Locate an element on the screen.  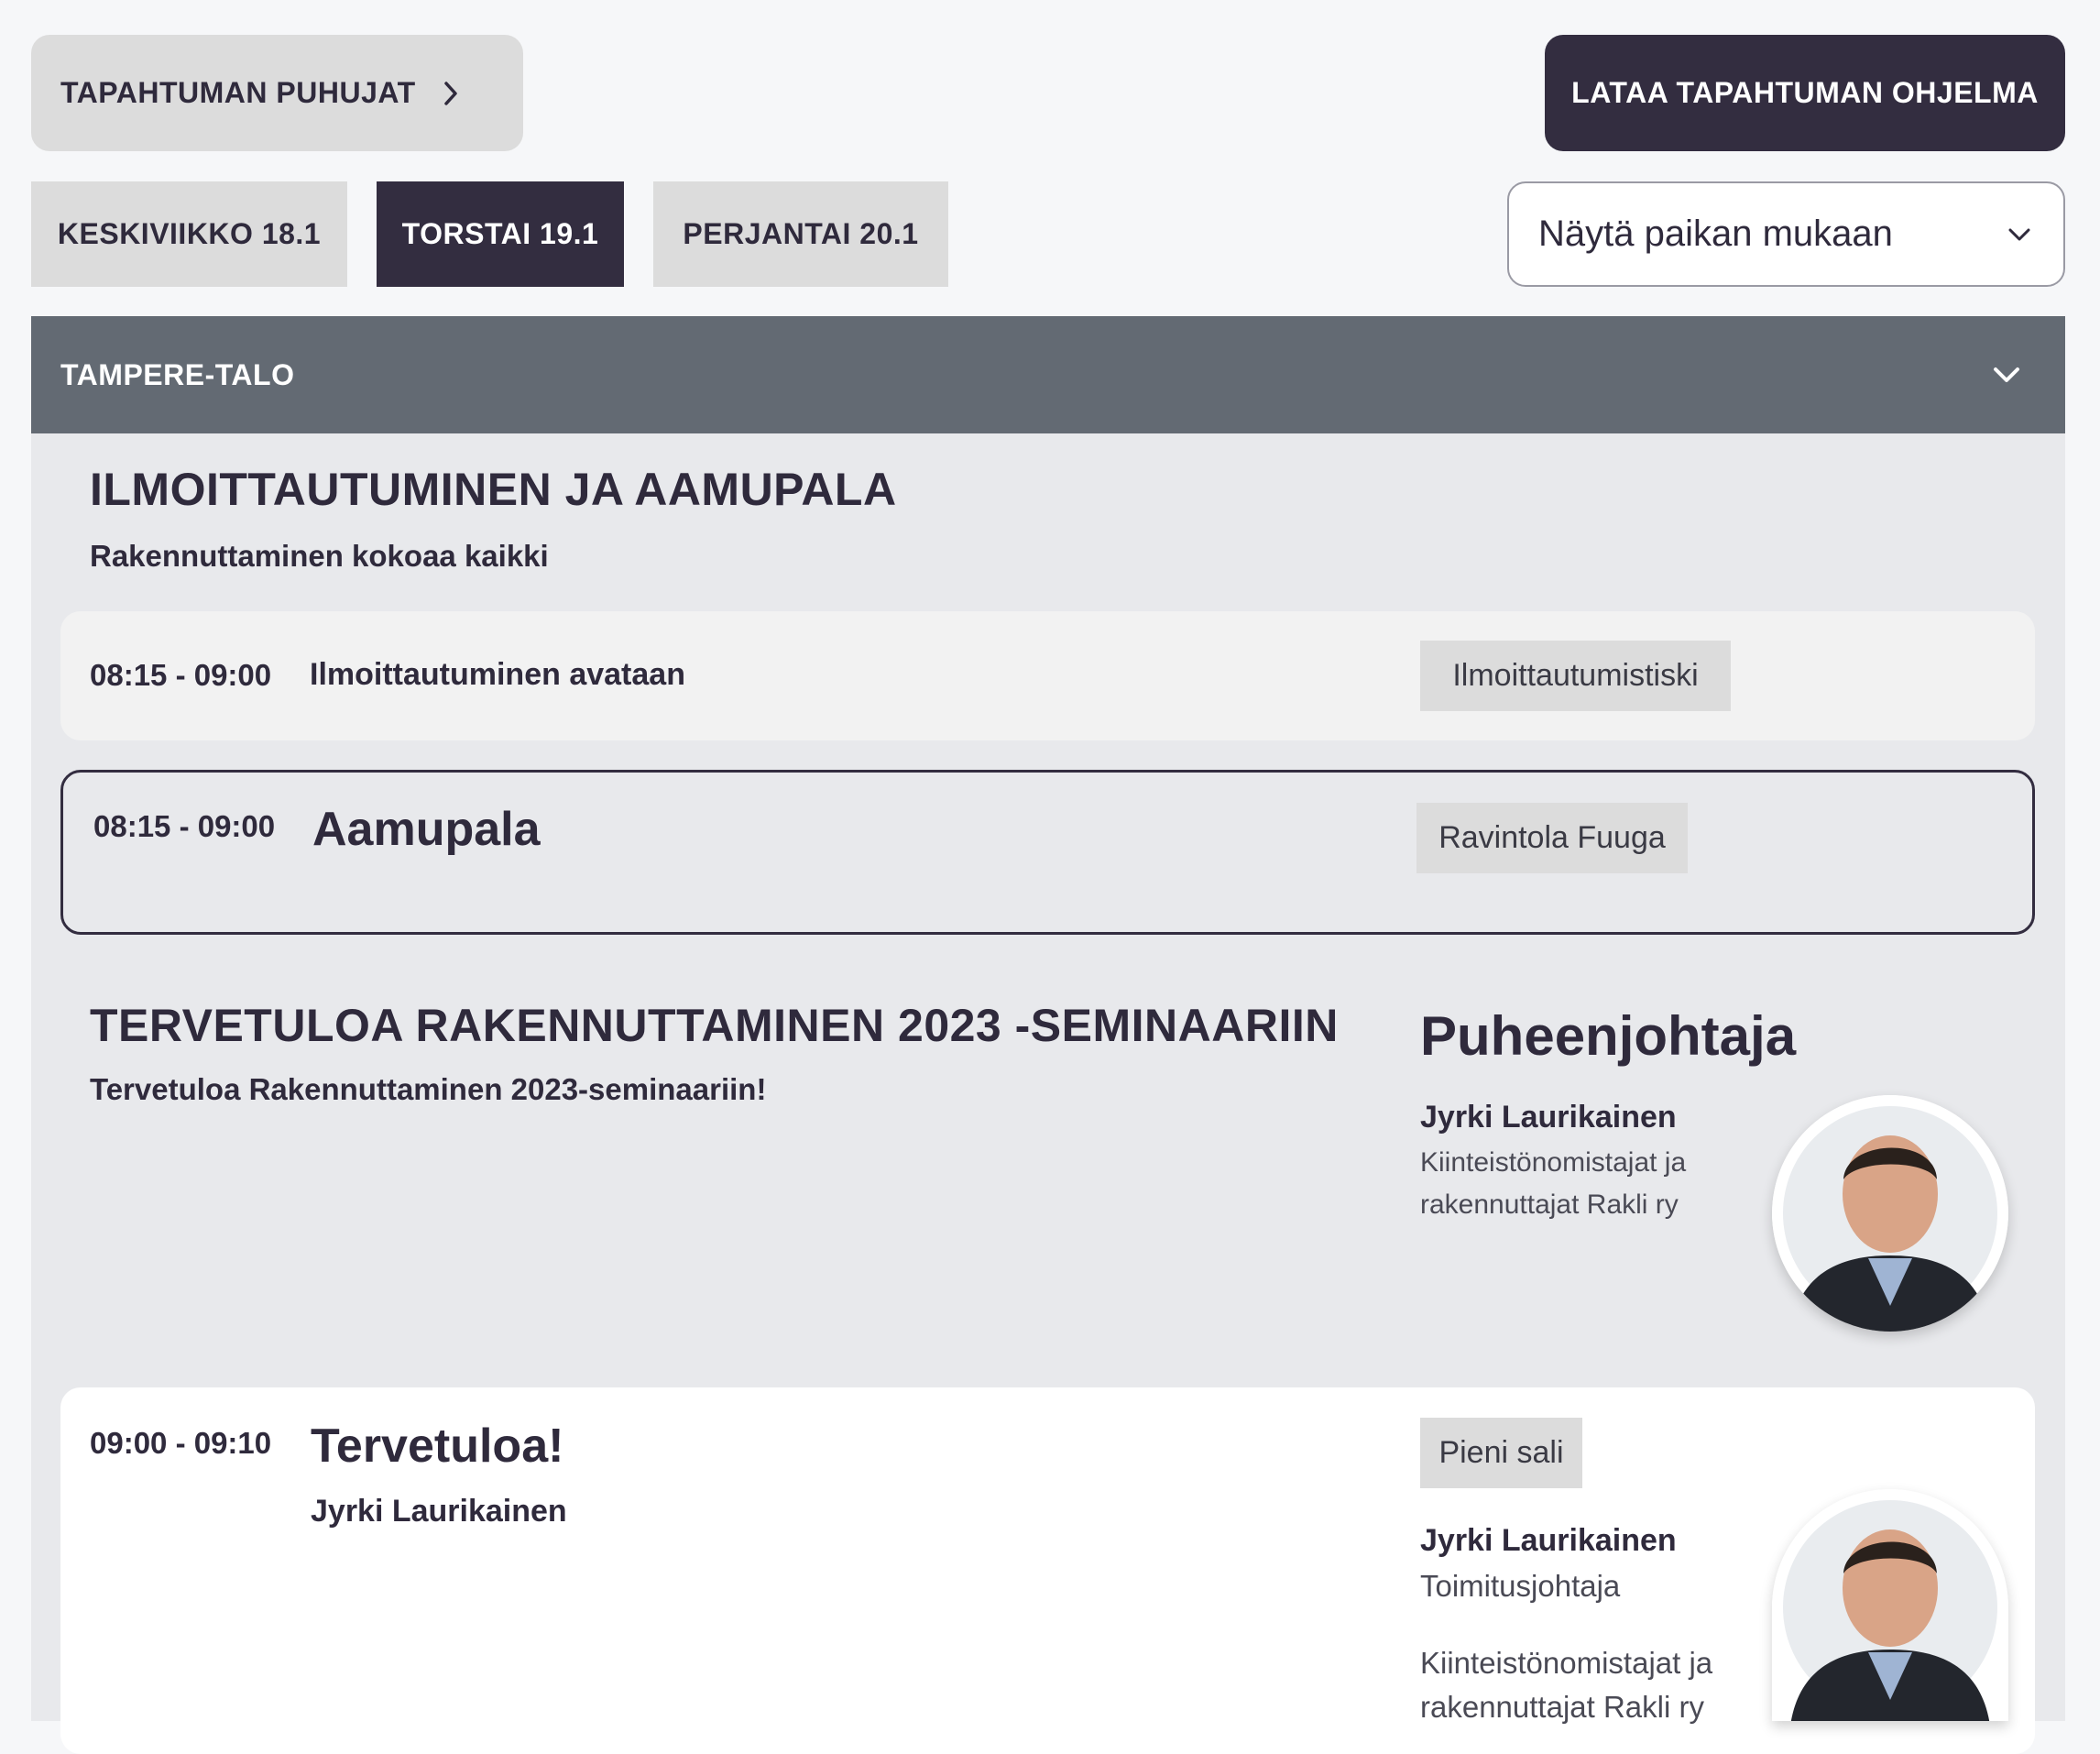
tab-wednesday: KESKIVIIKKO 18.1 is located at coordinates (189, 234).